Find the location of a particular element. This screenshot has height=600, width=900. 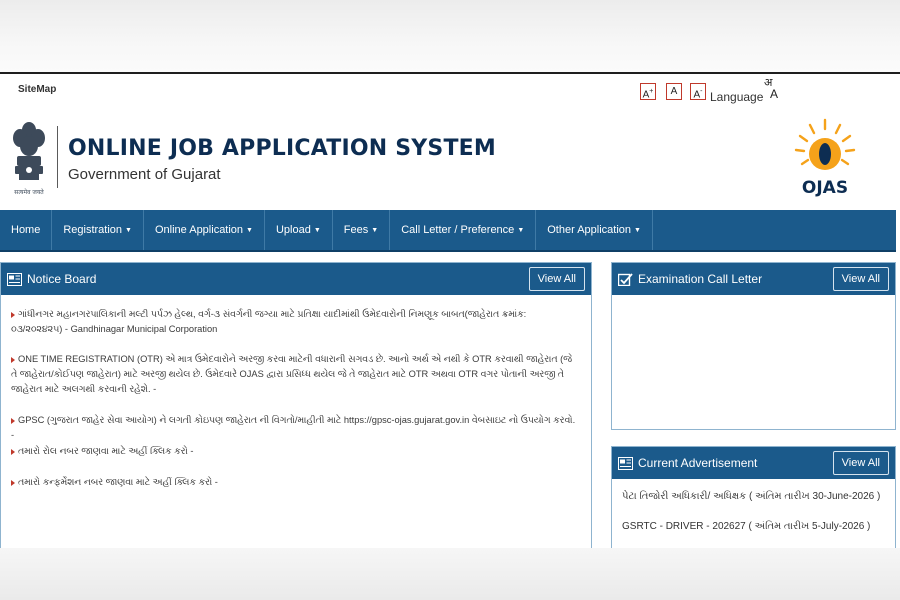

nav-home: Home is located at coordinates (26, 230).